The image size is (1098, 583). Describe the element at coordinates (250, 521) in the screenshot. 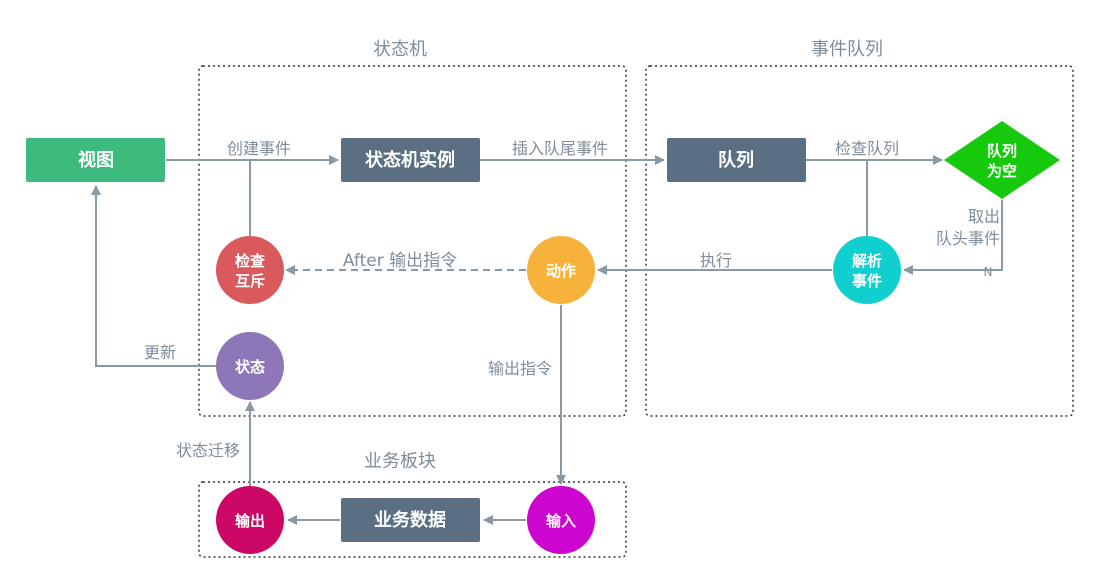

I see `node-output-label: 输出` at that location.